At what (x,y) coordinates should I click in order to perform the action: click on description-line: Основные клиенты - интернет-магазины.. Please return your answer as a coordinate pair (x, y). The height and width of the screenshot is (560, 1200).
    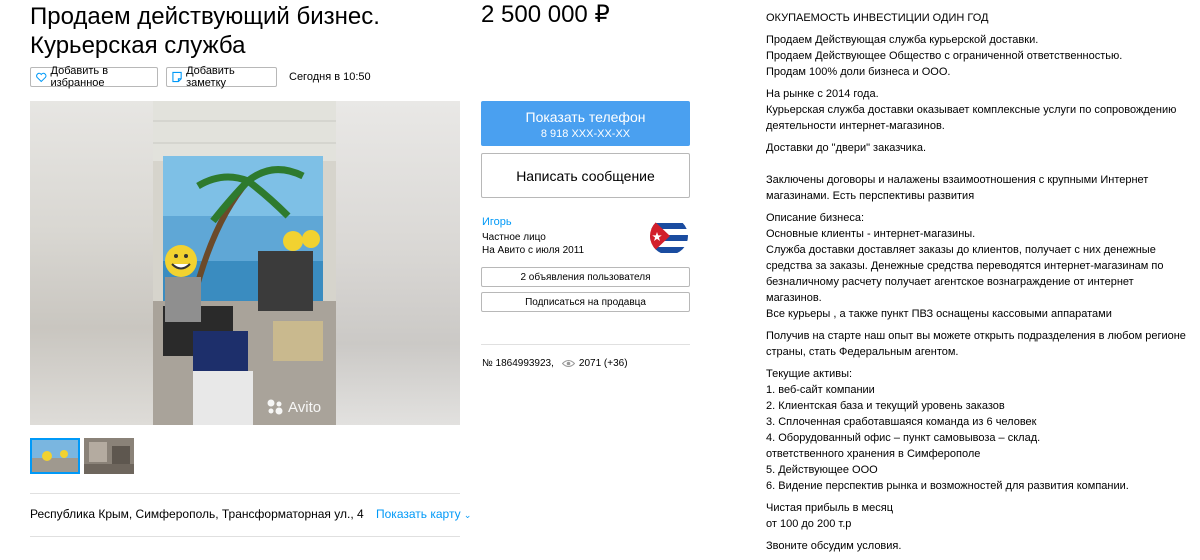
    Looking at the image, I should click on (871, 234).